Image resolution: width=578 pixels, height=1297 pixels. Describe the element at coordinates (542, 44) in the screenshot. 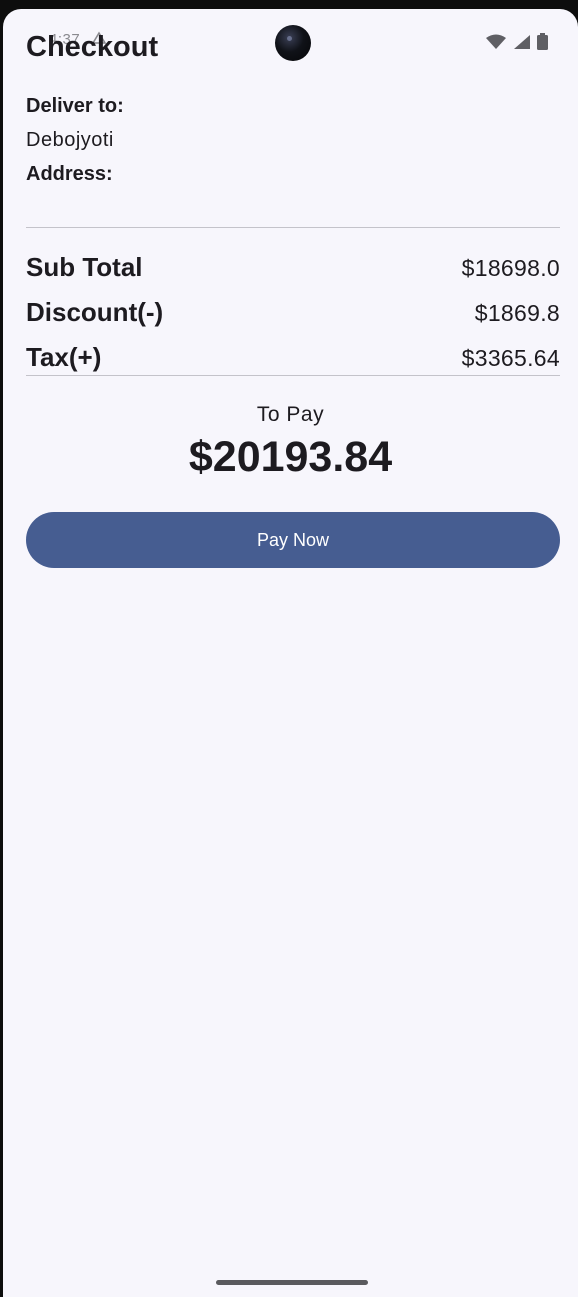

I see `battery-icon` at that location.